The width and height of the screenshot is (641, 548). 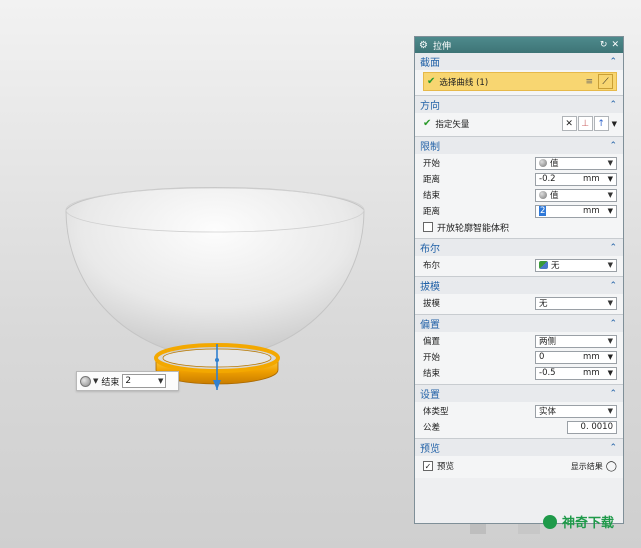 What do you see at coordinates (615, 45) in the screenshot?
I see `close-icon: ✕` at bounding box center [615, 45].